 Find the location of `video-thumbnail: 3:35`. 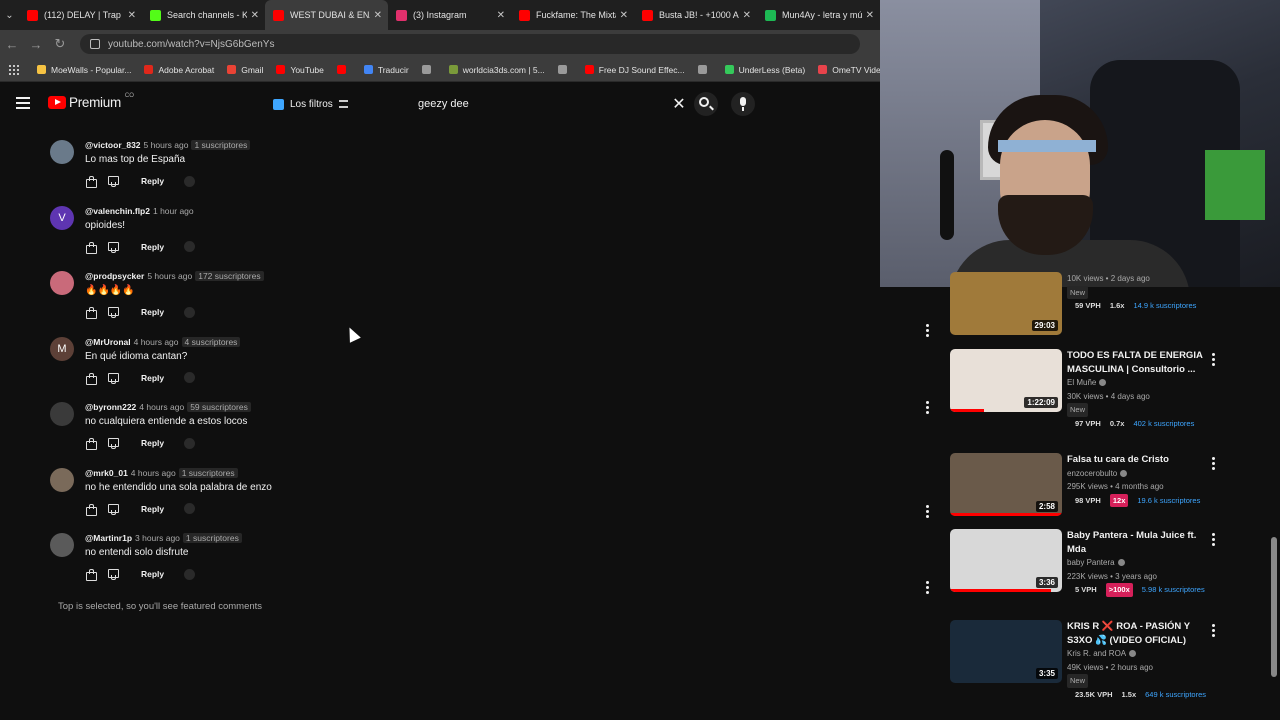

video-thumbnail: 3:35 is located at coordinates (1006, 651).